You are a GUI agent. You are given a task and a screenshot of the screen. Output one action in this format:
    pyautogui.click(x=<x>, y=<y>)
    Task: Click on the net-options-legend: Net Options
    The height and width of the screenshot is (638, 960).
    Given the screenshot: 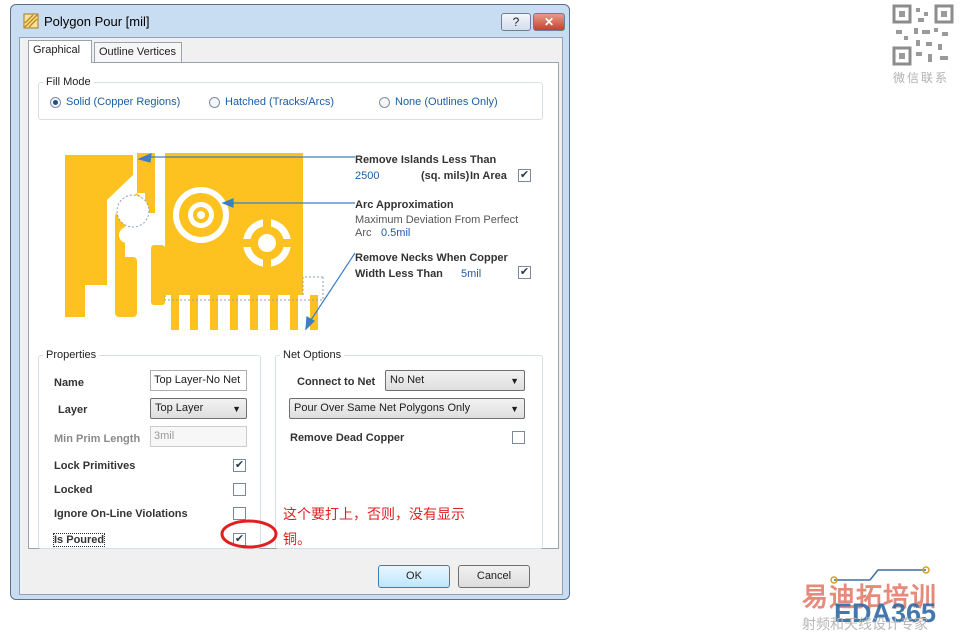 What is the action you would take?
    pyautogui.click(x=312, y=355)
    